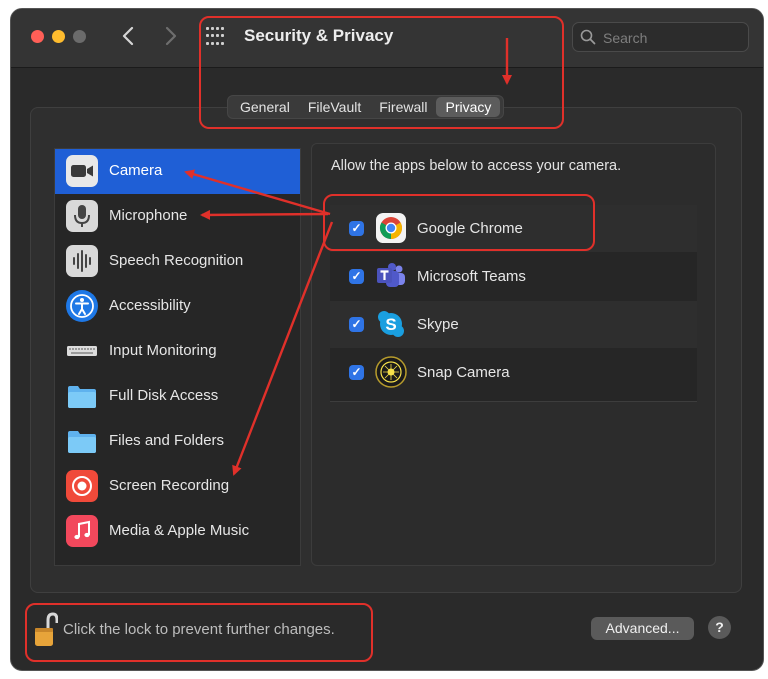 Image resolution: width=768 pixels, height=679 pixels. What do you see at coordinates (264, 214) in the screenshot?
I see `arrow-to-microphone` at bounding box center [264, 214].